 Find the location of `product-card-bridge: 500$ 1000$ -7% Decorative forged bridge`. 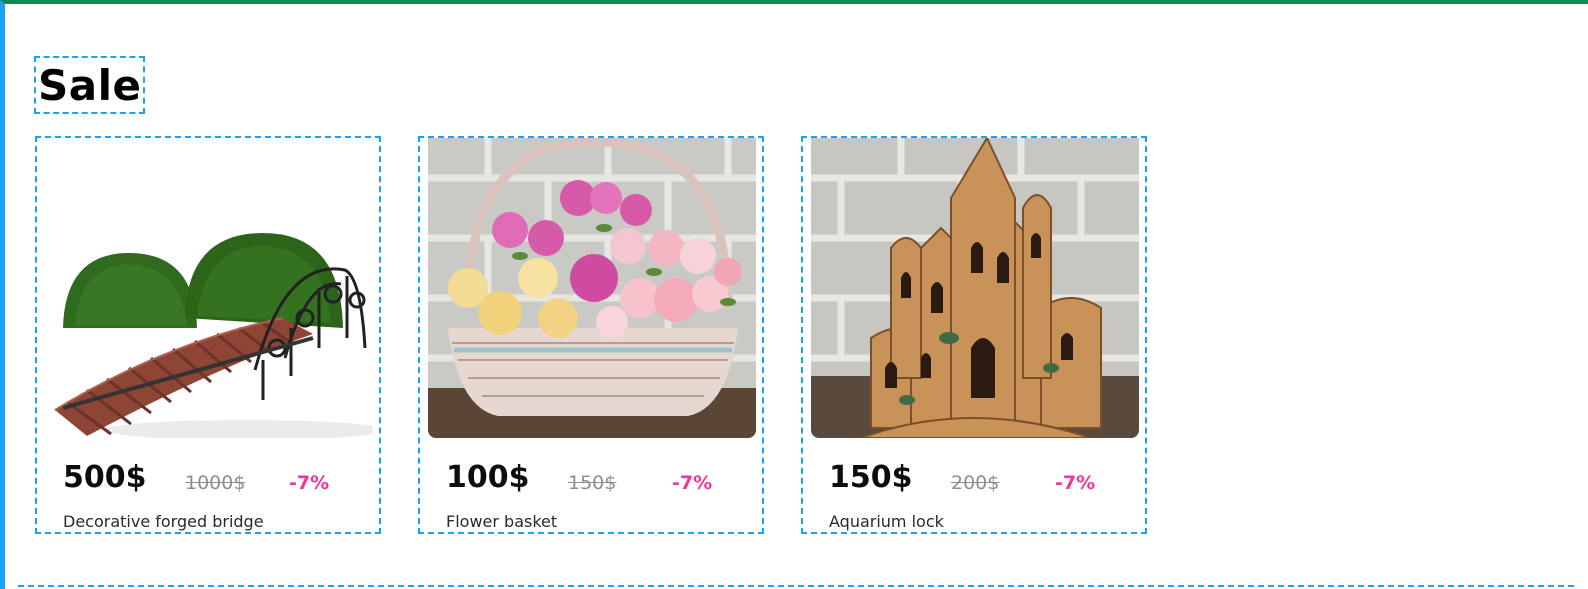

product-card-bridge: 500$ 1000$ -7% Decorative forged bridge is located at coordinates (208, 335).